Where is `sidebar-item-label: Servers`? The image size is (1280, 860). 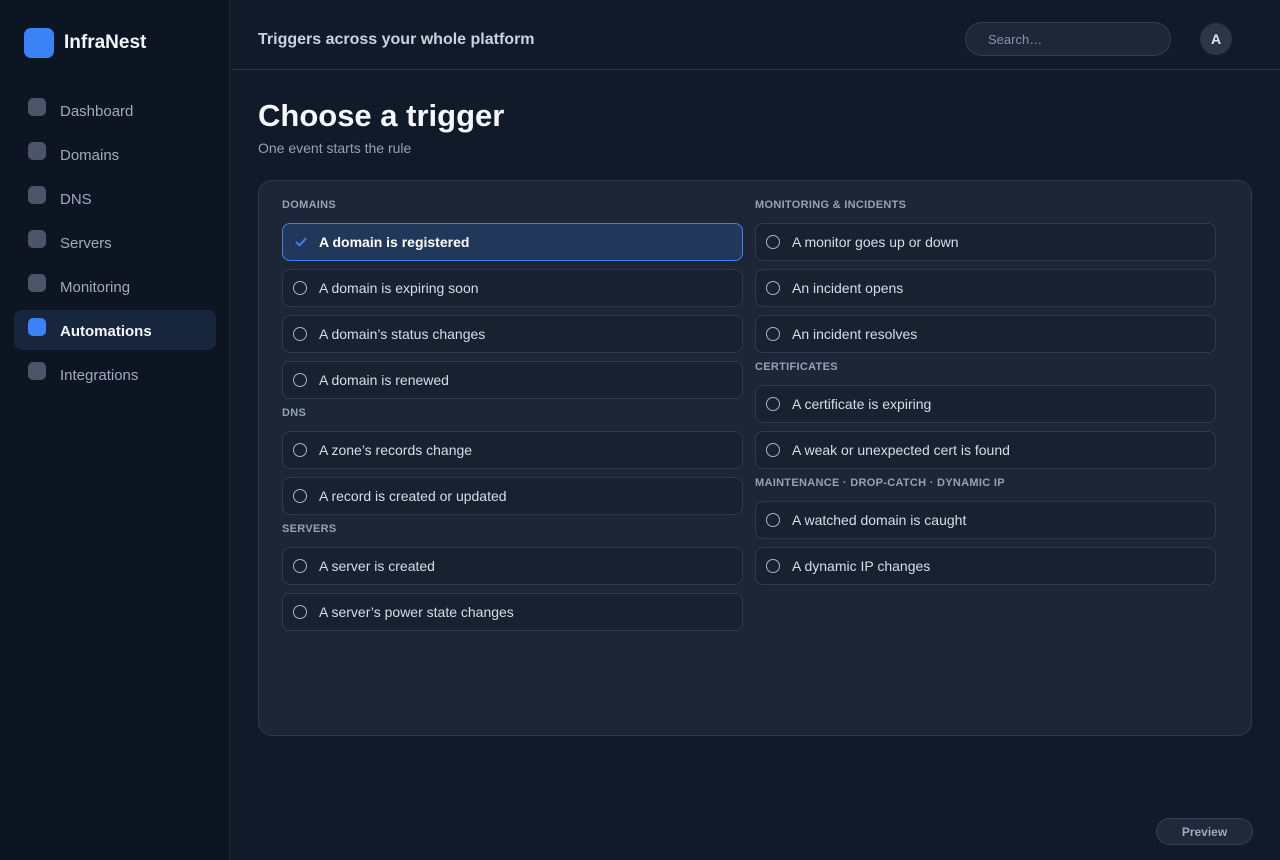 sidebar-item-label: Servers is located at coordinates (86, 243).